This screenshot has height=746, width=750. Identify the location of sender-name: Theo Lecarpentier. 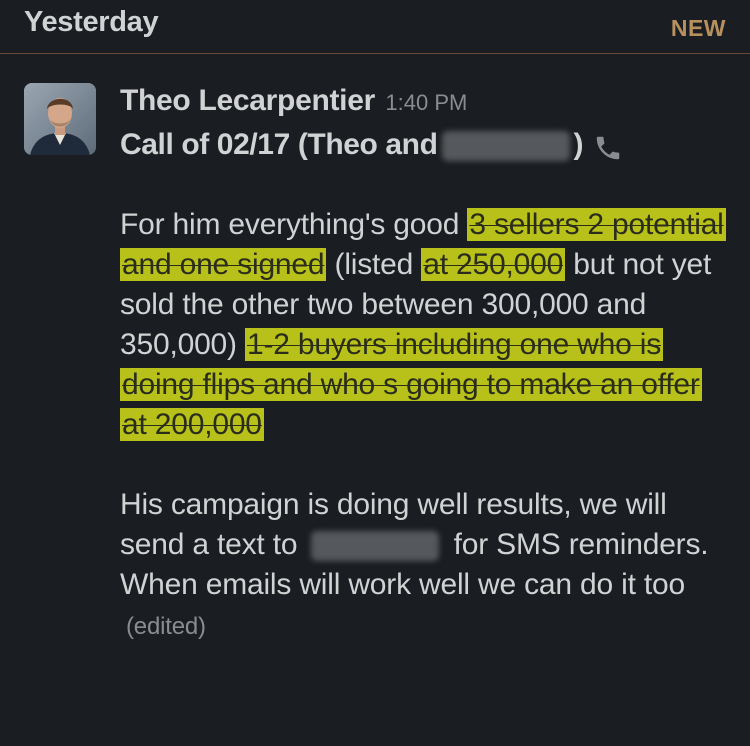
(247, 100).